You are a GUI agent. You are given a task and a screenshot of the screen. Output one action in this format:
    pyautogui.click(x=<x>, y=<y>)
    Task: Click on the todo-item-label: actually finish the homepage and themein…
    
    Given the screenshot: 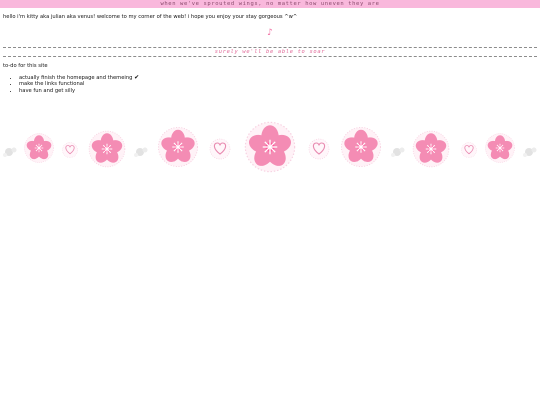 What is the action you would take?
    pyautogui.click(x=76, y=78)
    